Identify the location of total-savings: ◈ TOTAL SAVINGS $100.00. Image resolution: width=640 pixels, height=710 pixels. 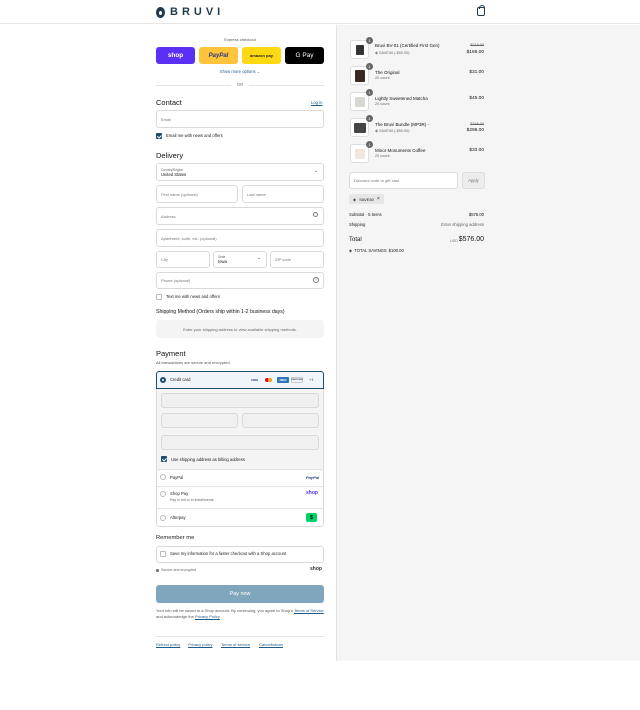
(376, 250).